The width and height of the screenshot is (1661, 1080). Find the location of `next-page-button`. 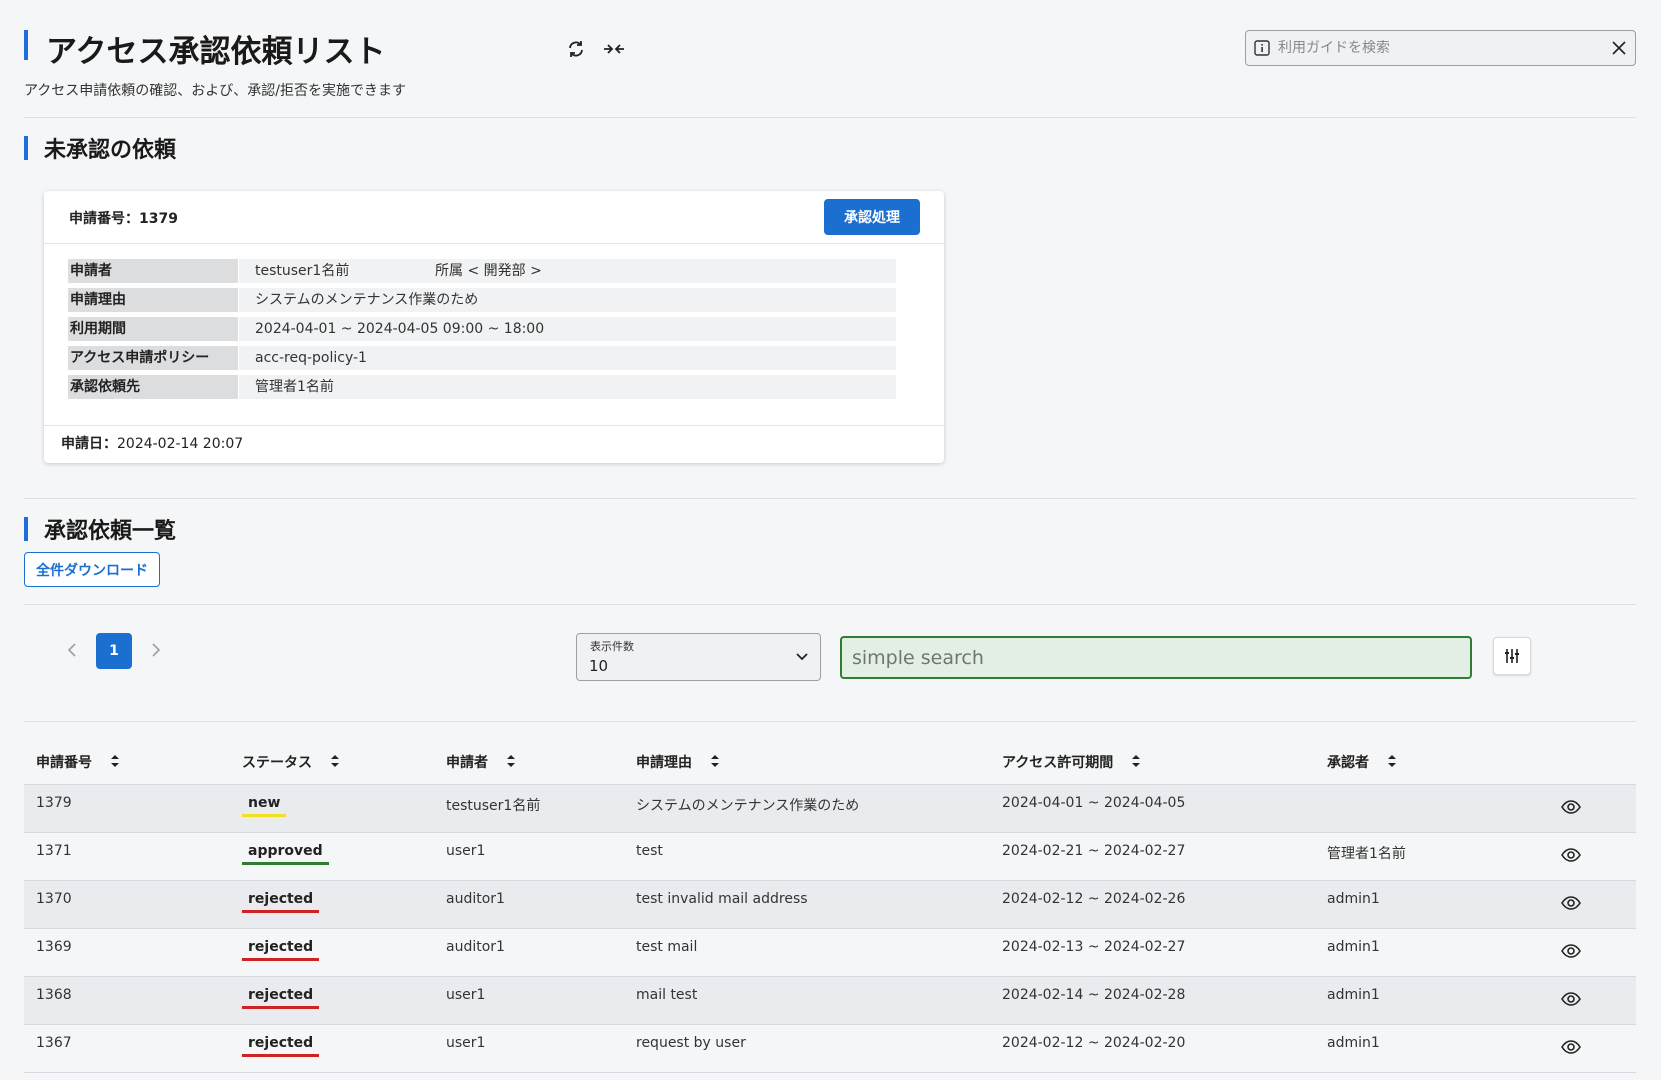

next-page-button is located at coordinates (156, 651).